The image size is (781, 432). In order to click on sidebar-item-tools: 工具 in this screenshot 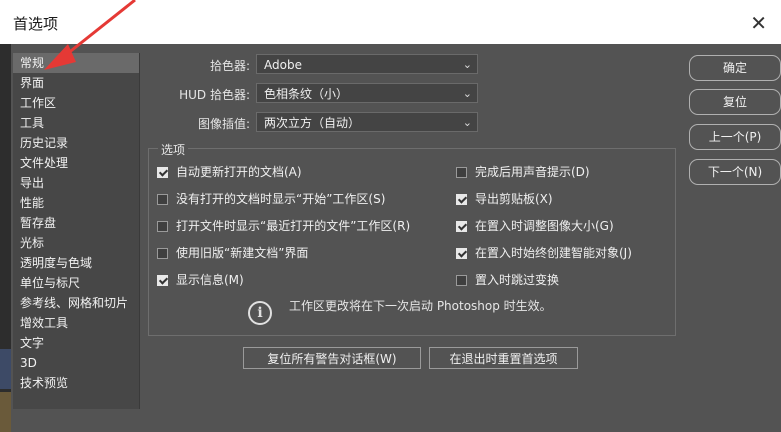, I will do `click(76, 123)`.